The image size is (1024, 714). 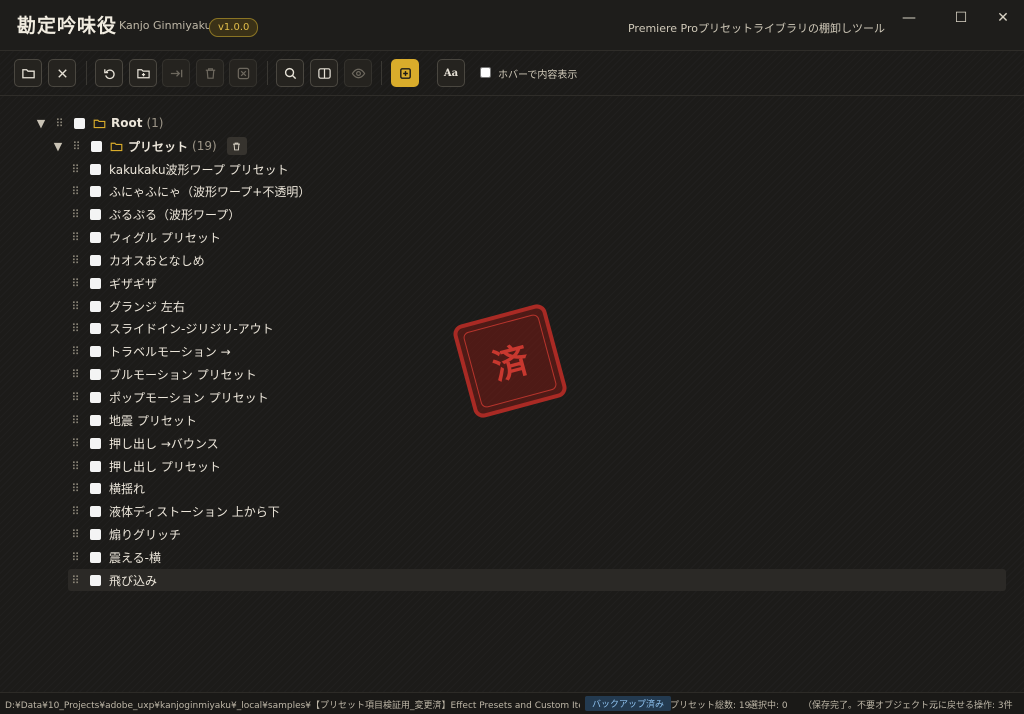 What do you see at coordinates (909, 18) in the screenshot?
I see `minimize-button: —` at bounding box center [909, 18].